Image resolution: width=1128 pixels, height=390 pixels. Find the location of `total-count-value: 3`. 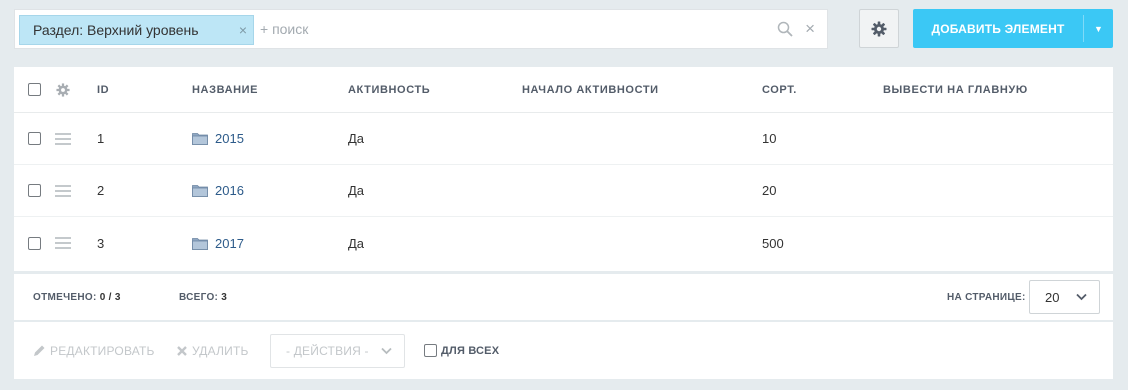

total-count-value: 3 is located at coordinates (224, 297).